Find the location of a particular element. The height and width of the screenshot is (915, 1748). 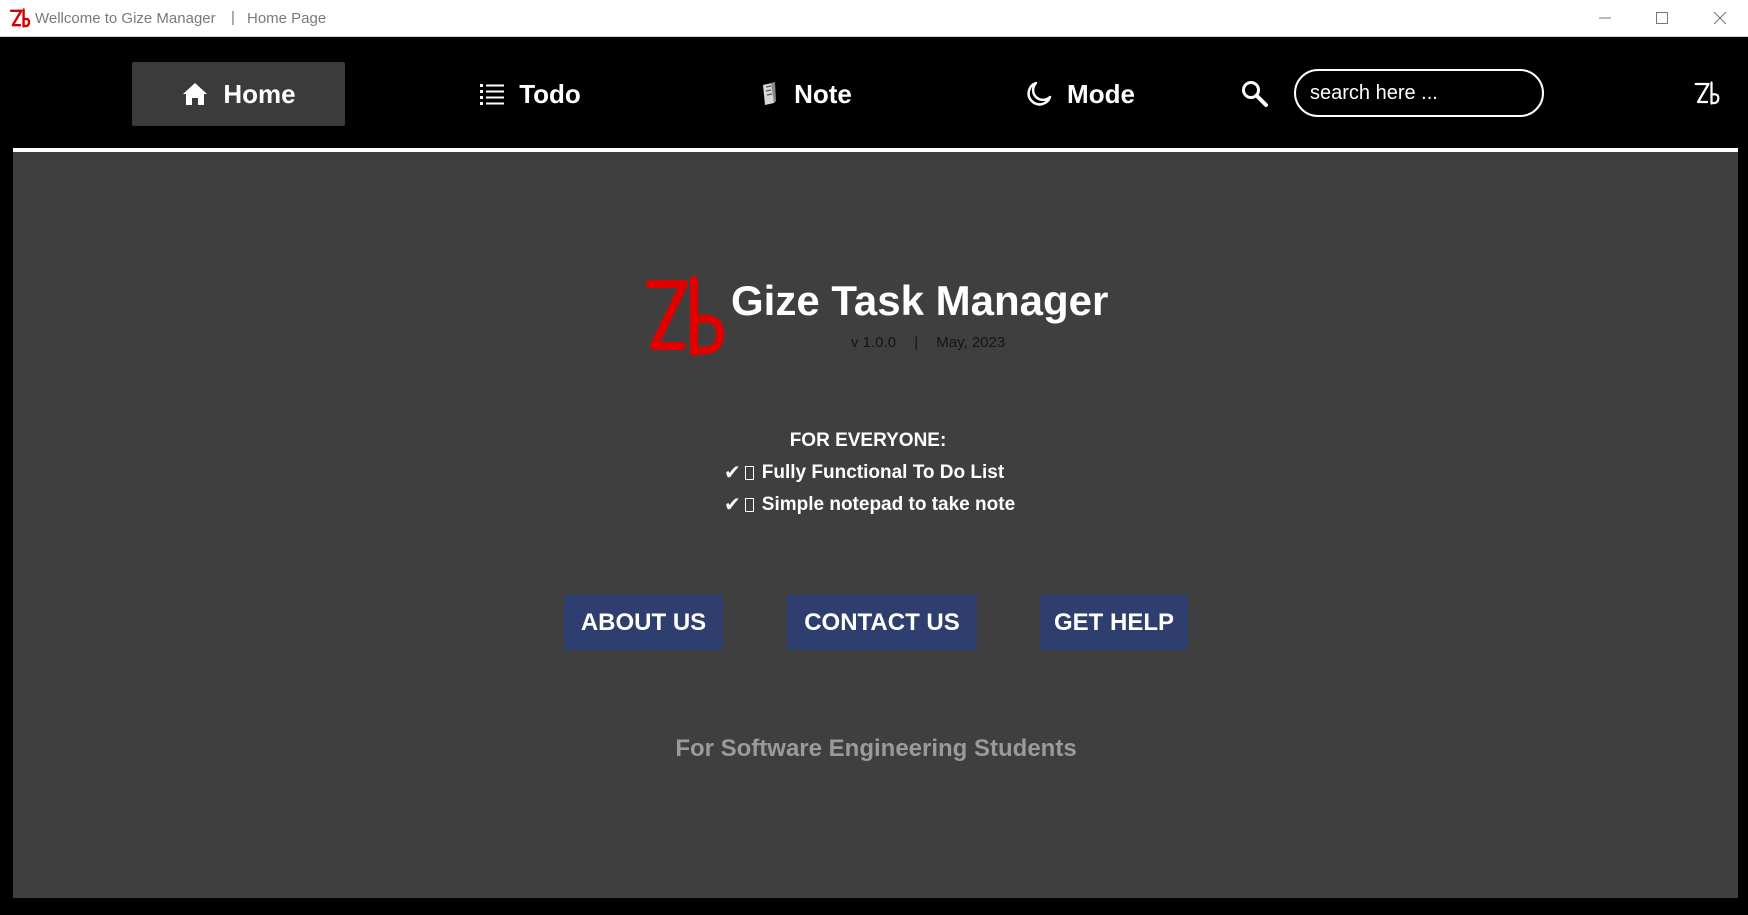

nav-item-home: Home is located at coordinates (238, 94).